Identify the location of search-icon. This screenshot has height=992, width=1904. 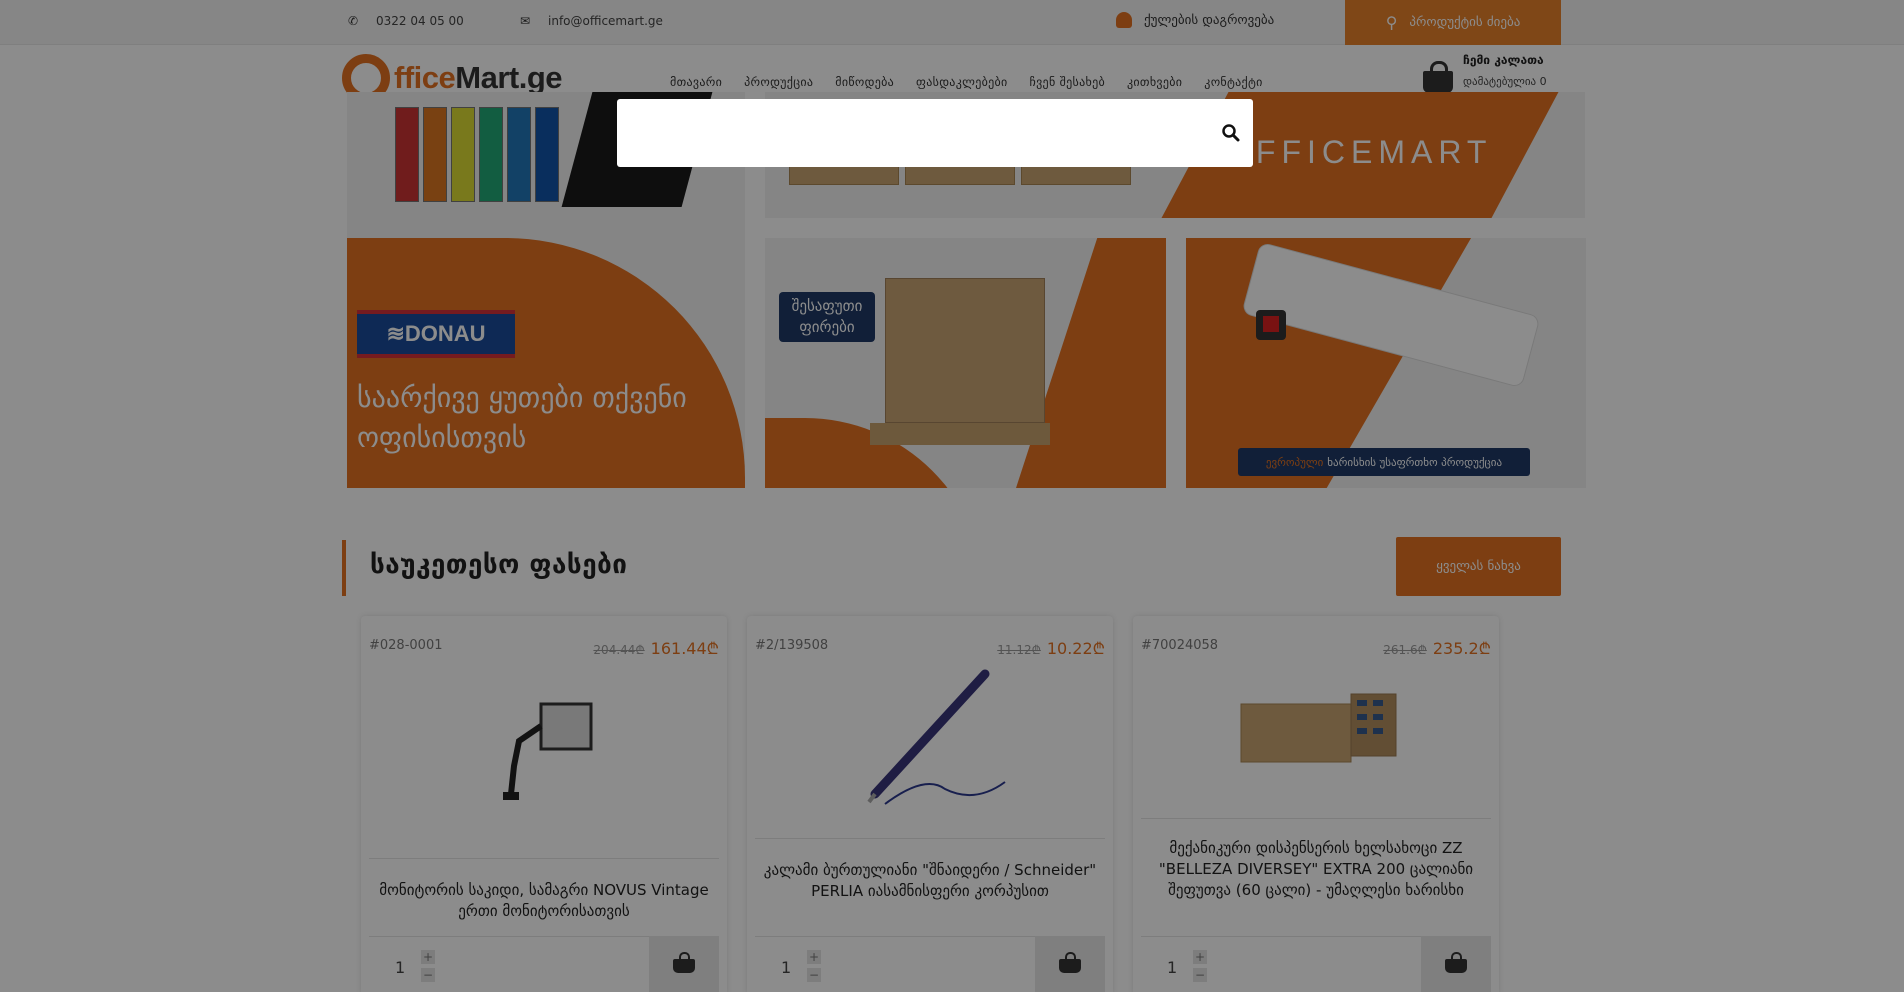
(1231, 133).